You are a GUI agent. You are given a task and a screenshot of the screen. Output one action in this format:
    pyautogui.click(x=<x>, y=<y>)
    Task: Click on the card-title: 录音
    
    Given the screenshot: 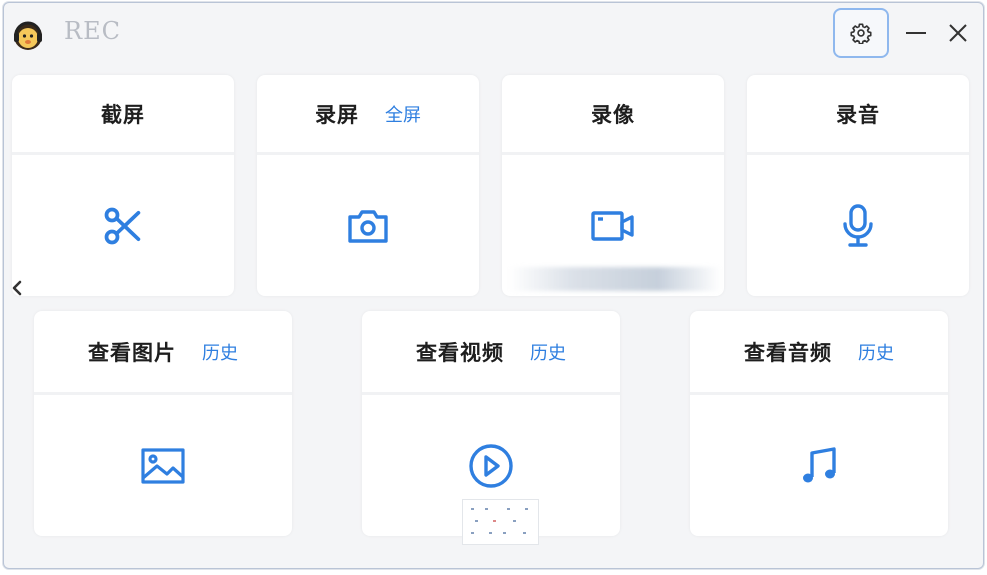 What is the action you would take?
    pyautogui.click(x=858, y=114)
    